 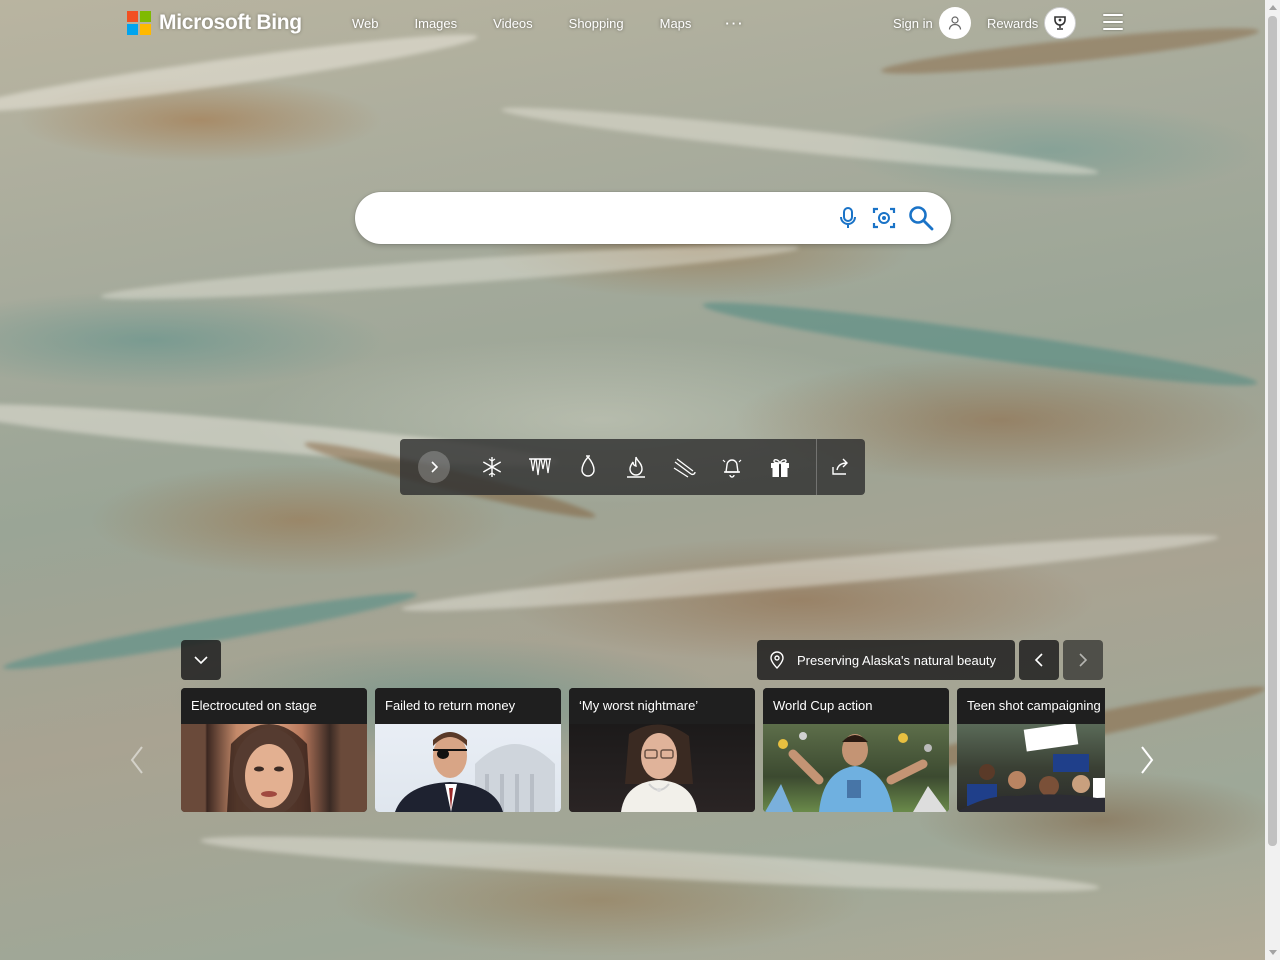 What do you see at coordinates (588, 467) in the screenshot?
I see `ornament-icon` at bounding box center [588, 467].